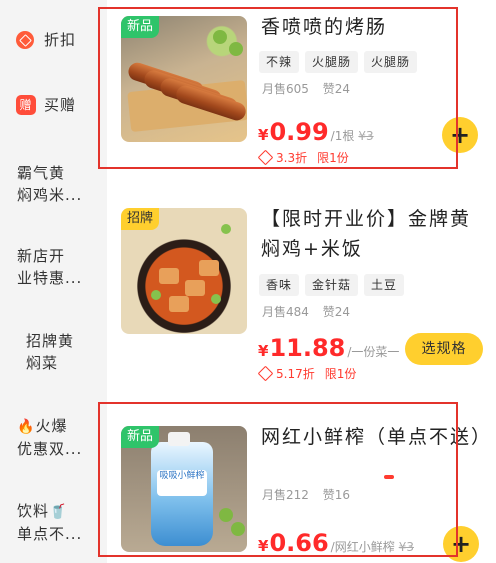 This screenshot has width=496, height=563. What do you see at coordinates (336, 495) in the screenshot?
I see `likes-count: 赞16` at bounding box center [336, 495].